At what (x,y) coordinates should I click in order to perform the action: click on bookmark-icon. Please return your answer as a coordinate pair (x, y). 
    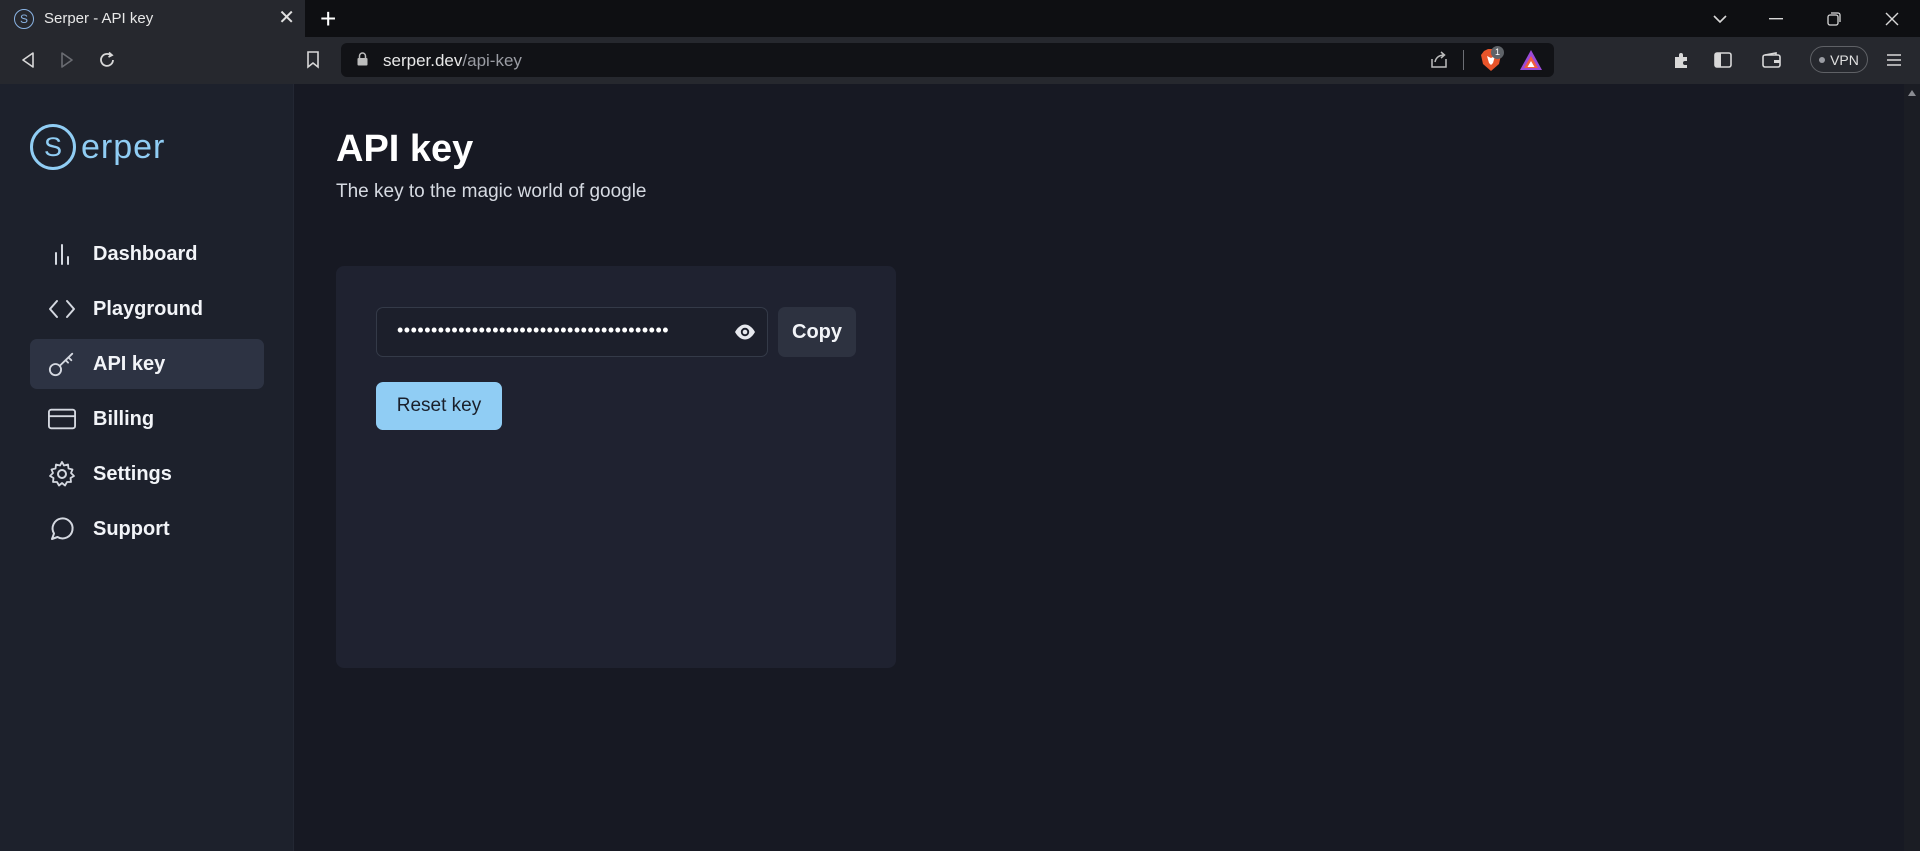
    Looking at the image, I should click on (313, 60).